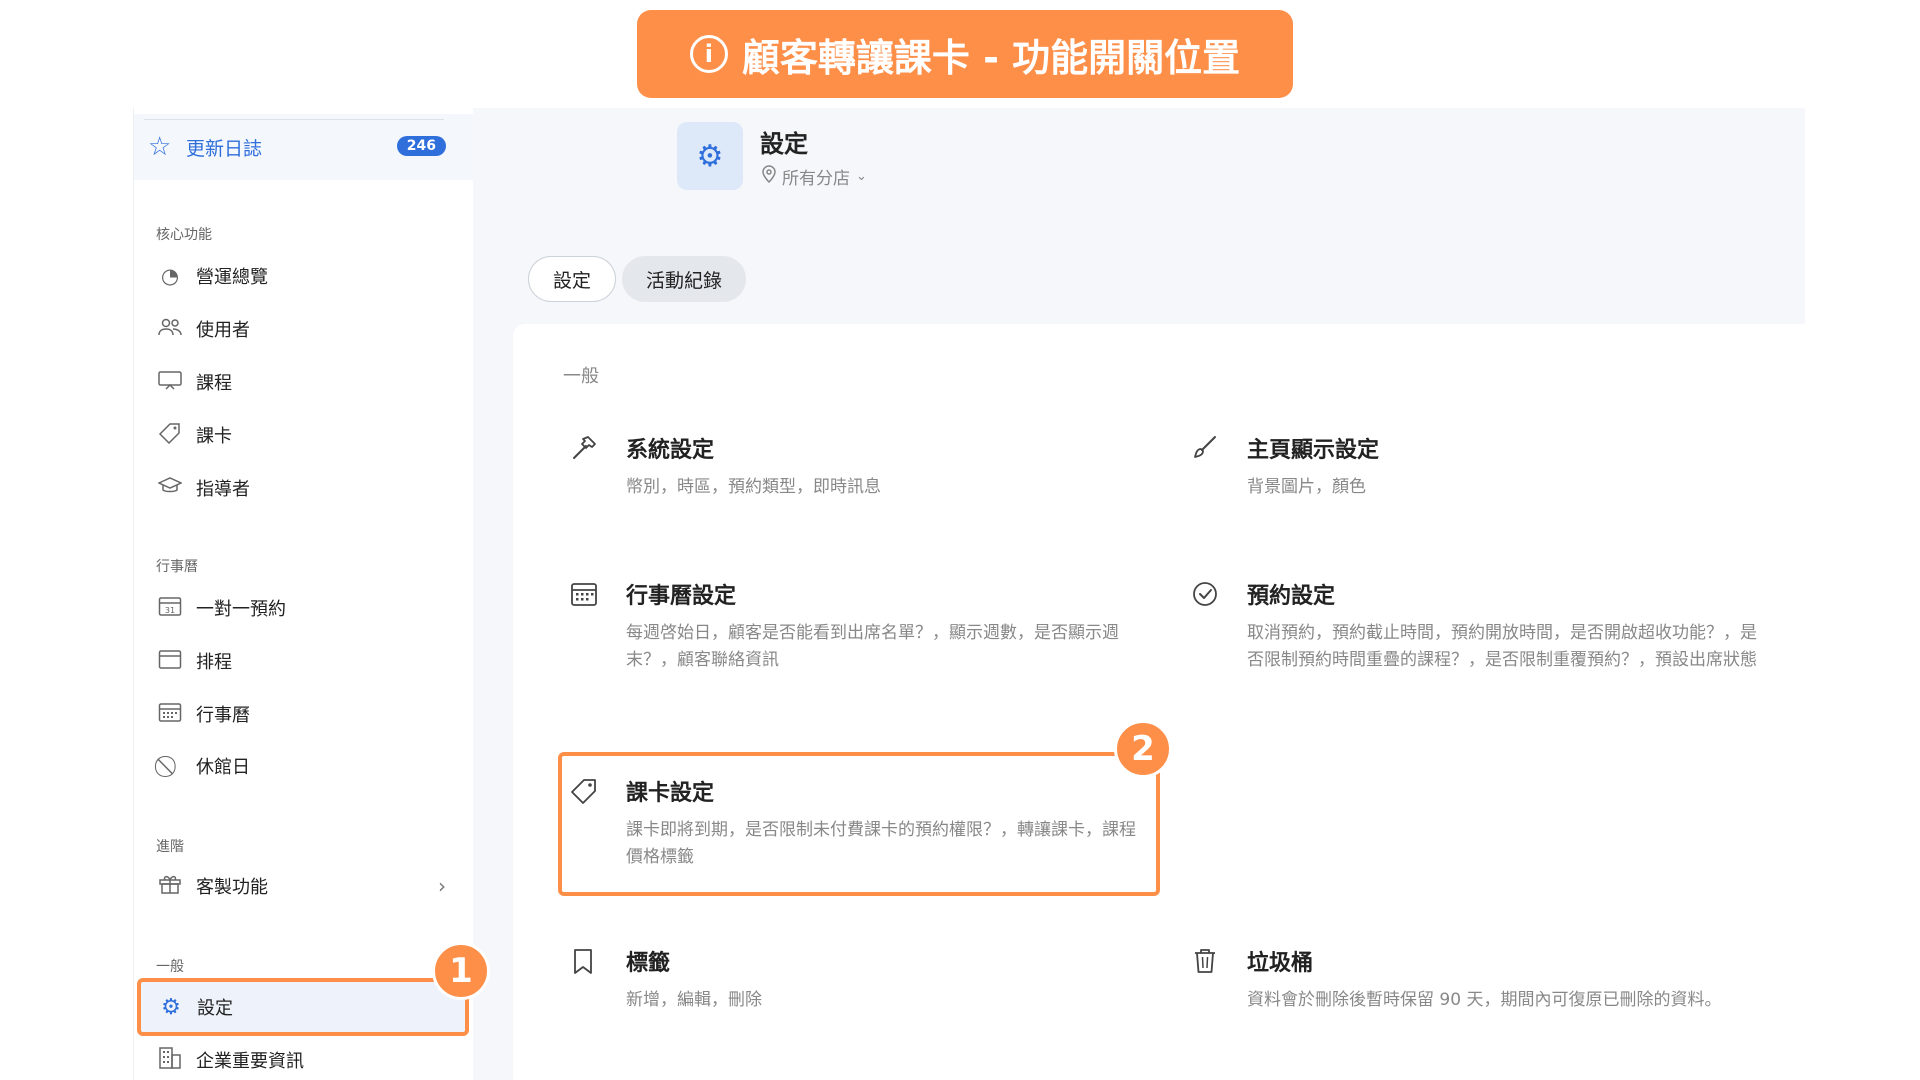 Image resolution: width=1920 pixels, height=1080 pixels. I want to click on mortarboard-icon-svg, so click(170, 484).